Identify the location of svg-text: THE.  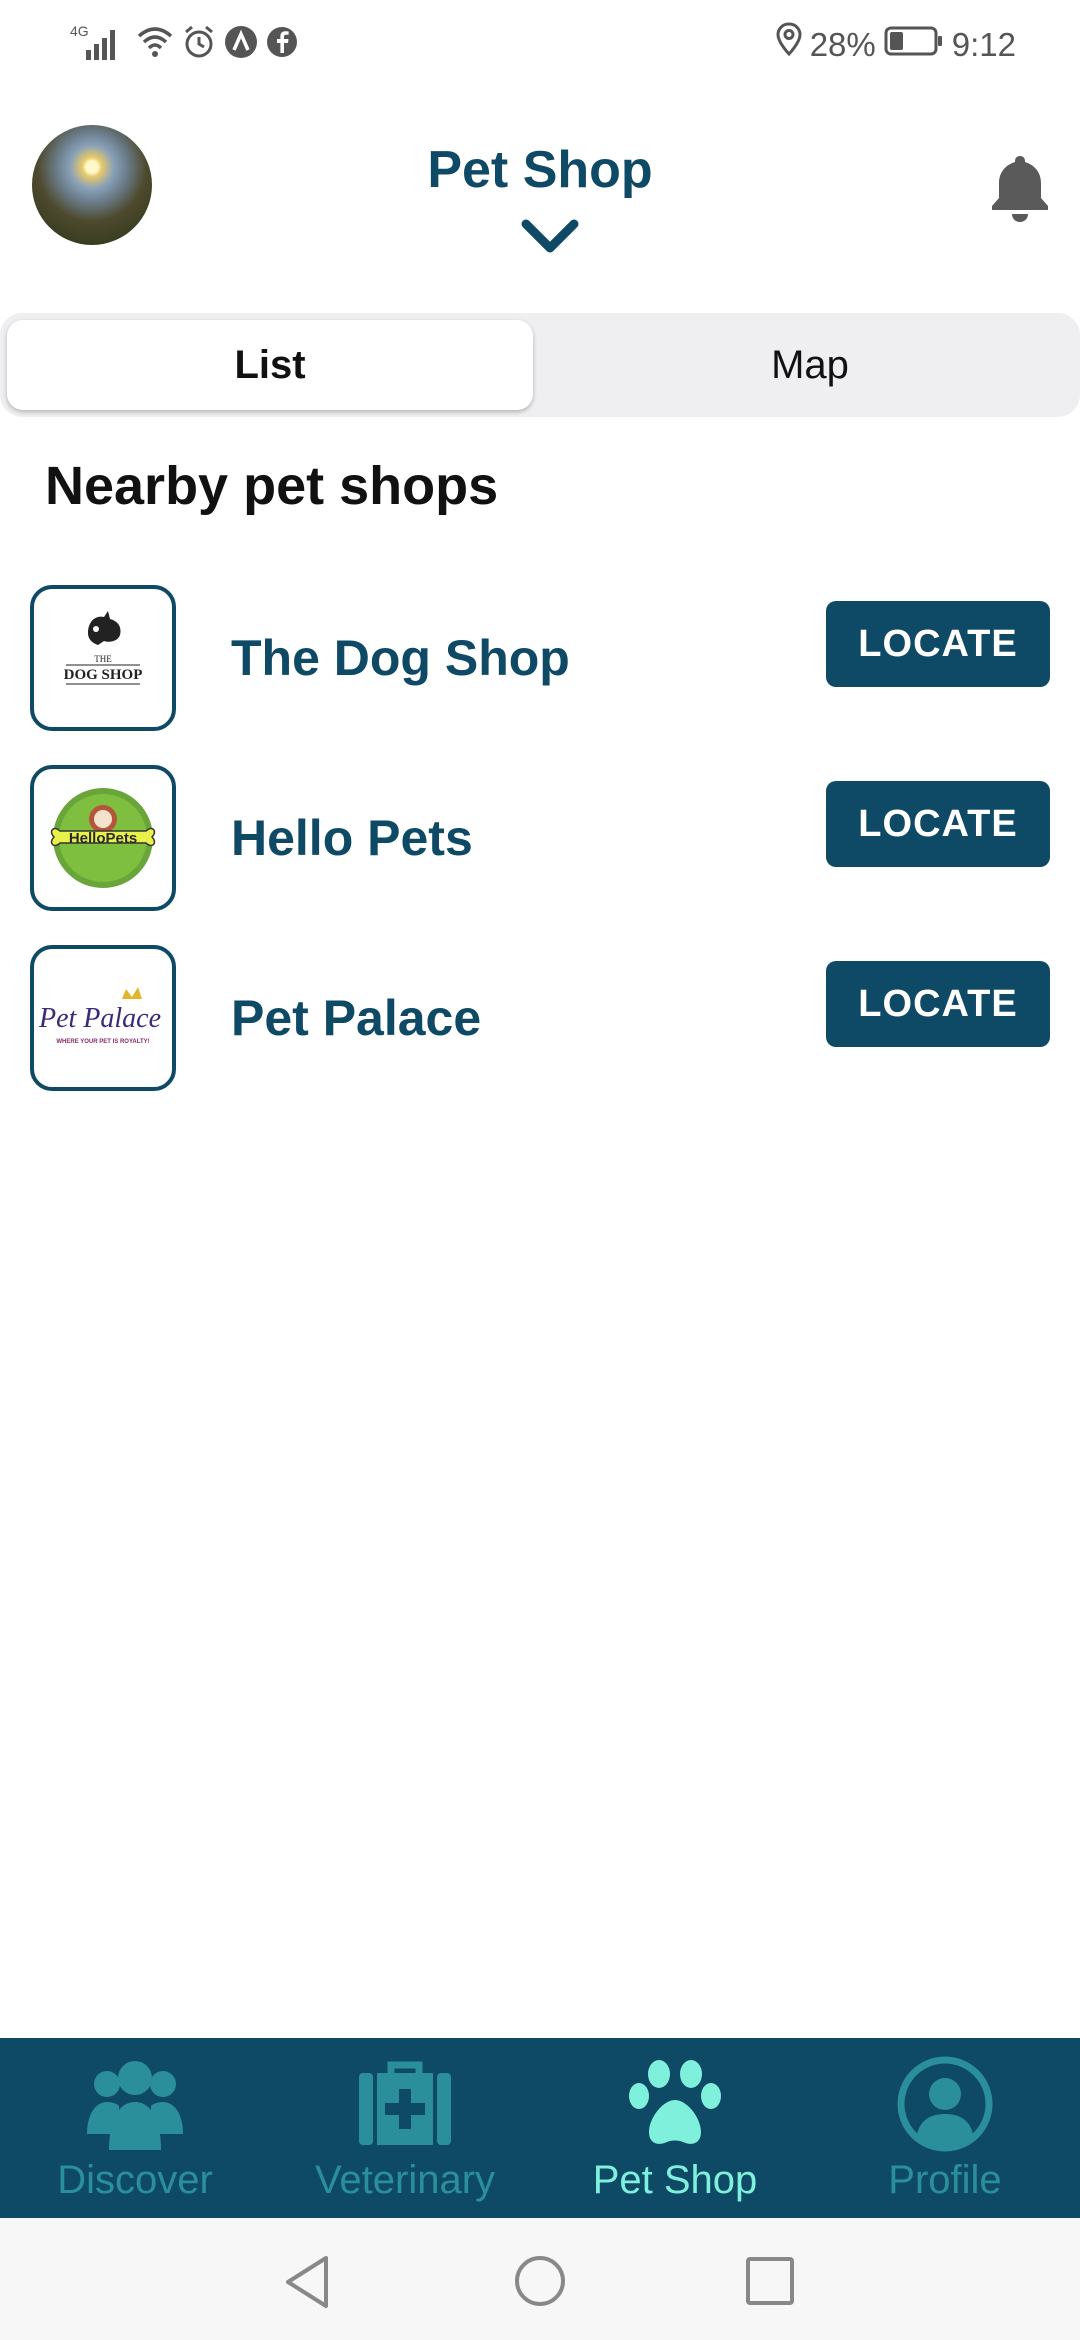
(103, 659).